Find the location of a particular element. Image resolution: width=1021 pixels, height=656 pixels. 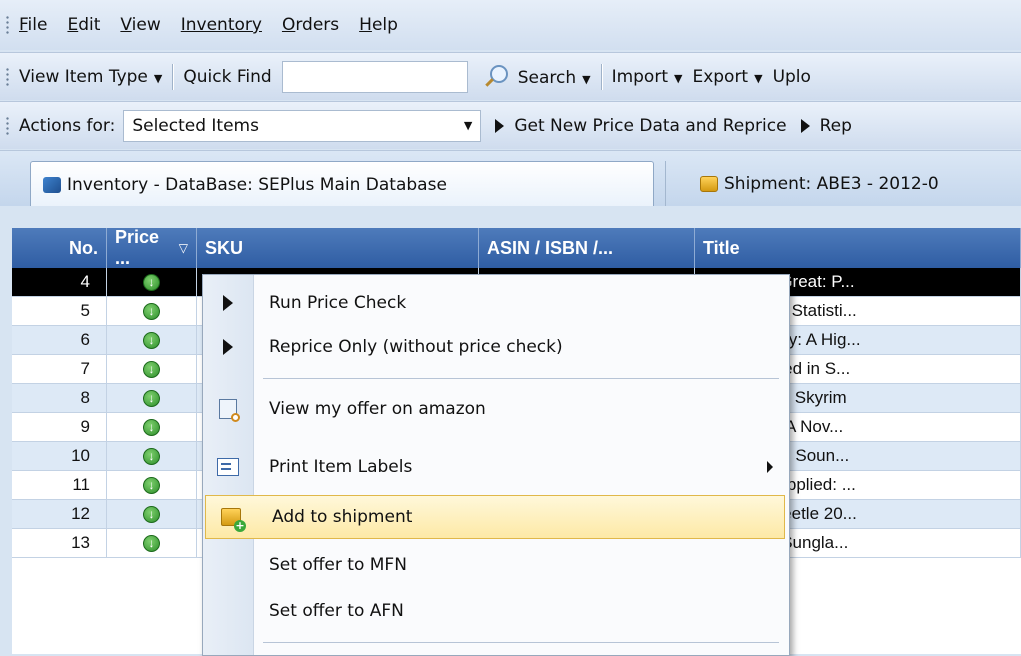

menu-file: File is located at coordinates (33, 25).